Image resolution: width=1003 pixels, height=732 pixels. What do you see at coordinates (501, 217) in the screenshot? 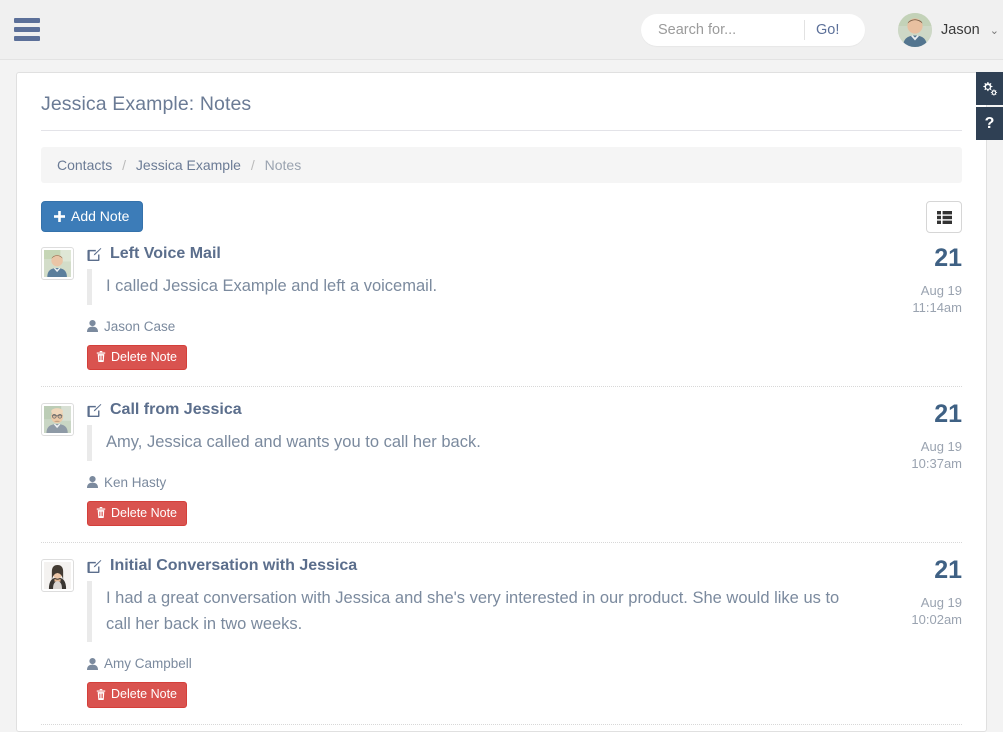
I see `action-toolbar: Add Note` at bounding box center [501, 217].